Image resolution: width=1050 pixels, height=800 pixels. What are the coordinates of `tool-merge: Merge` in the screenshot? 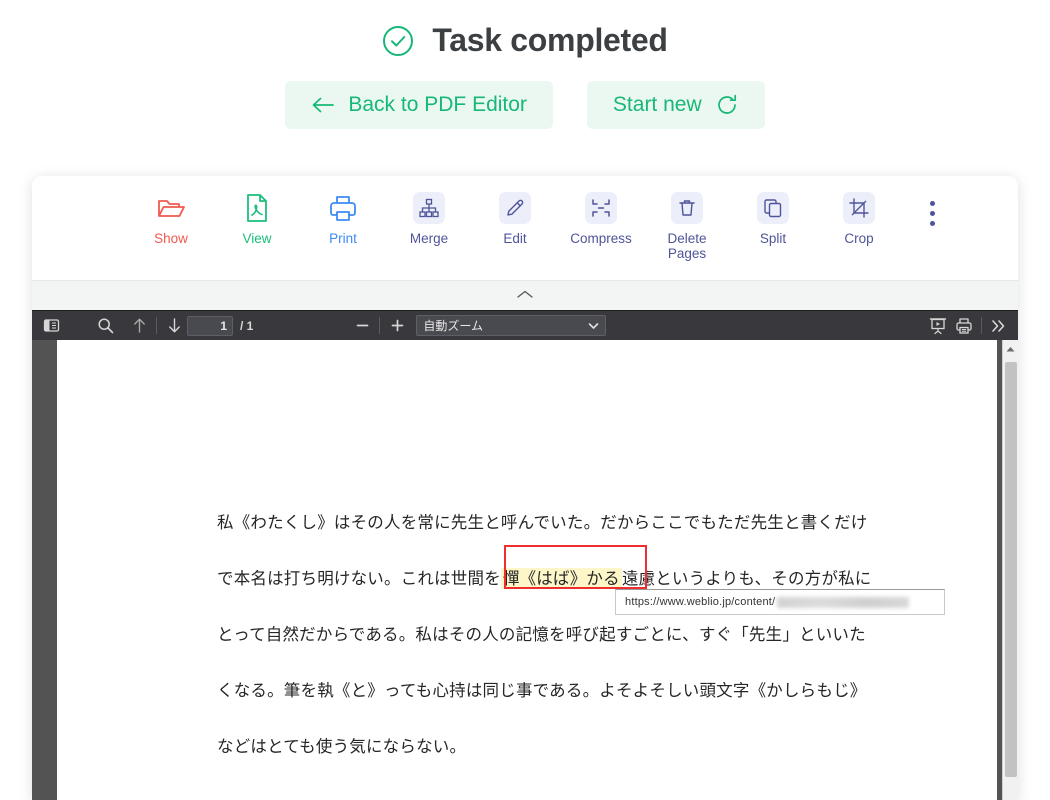 It's located at (429, 219).